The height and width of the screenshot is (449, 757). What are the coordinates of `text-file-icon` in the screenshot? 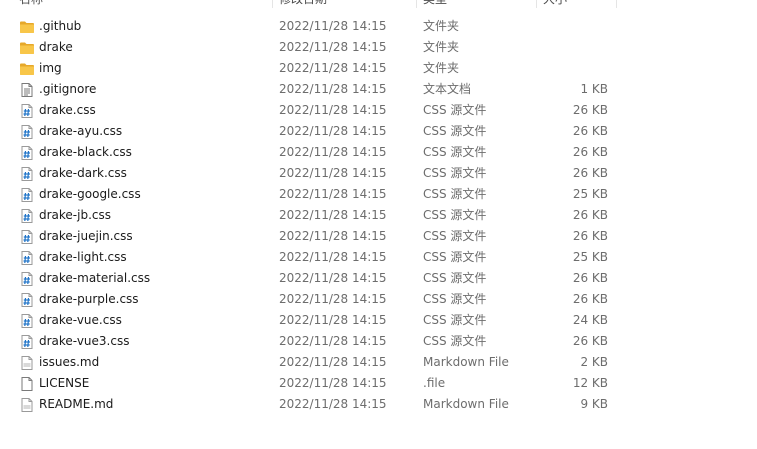 It's located at (27, 90).